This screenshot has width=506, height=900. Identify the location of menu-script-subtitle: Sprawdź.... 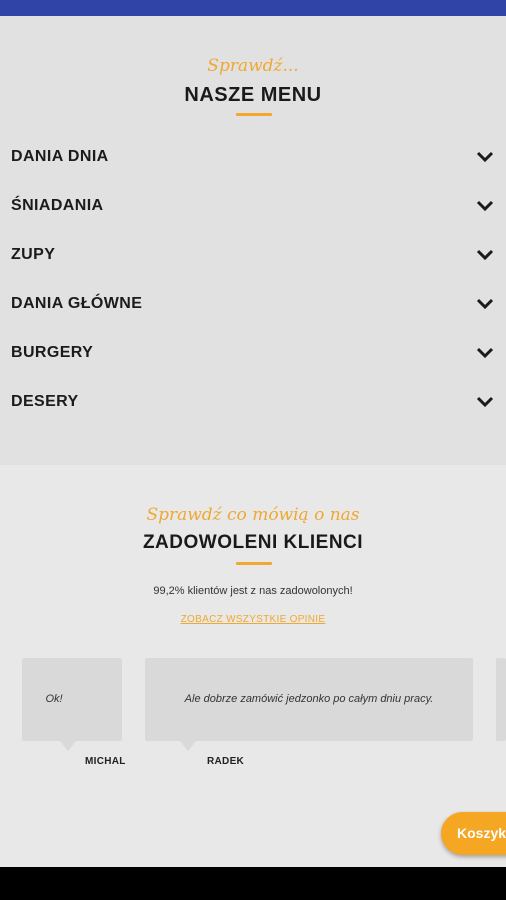
(253, 66).